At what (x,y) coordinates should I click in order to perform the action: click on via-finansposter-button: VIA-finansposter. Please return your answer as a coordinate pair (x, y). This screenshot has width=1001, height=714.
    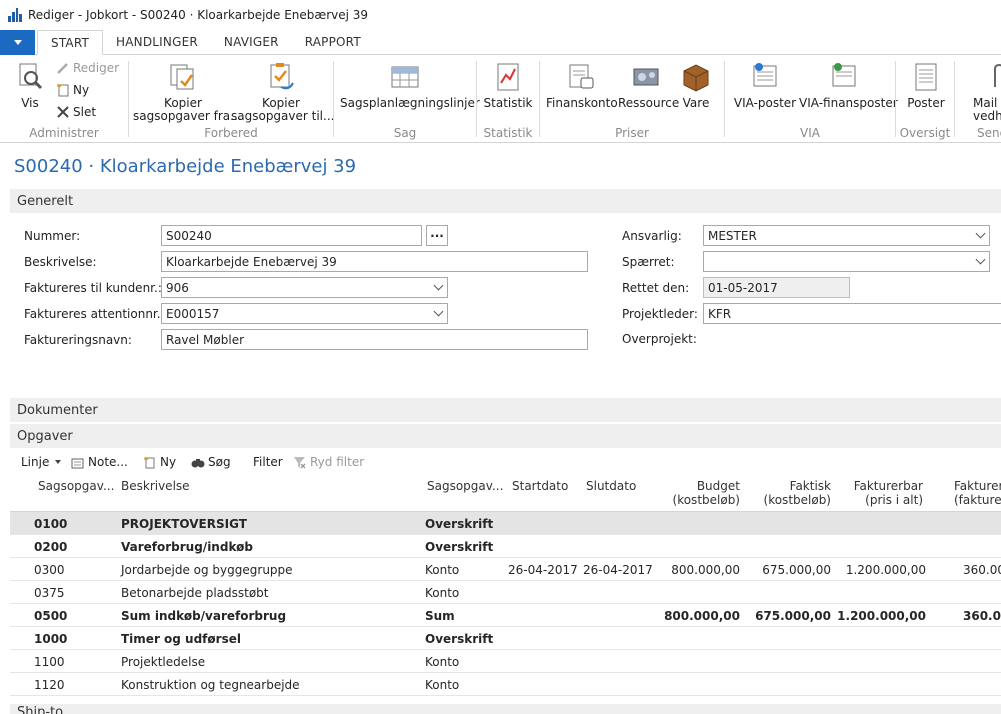
    Looking at the image, I should click on (848, 85).